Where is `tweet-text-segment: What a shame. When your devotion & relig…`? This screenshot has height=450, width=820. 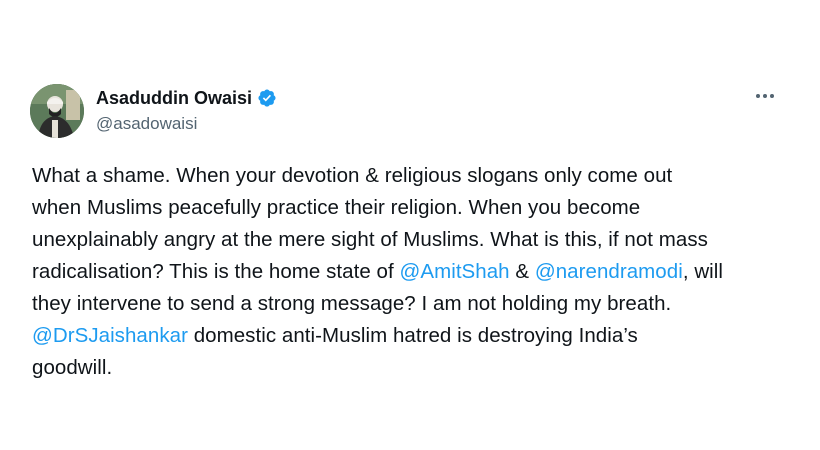
tweet-text-segment: What a shame. When your devotion & relig… is located at coordinates (352, 175).